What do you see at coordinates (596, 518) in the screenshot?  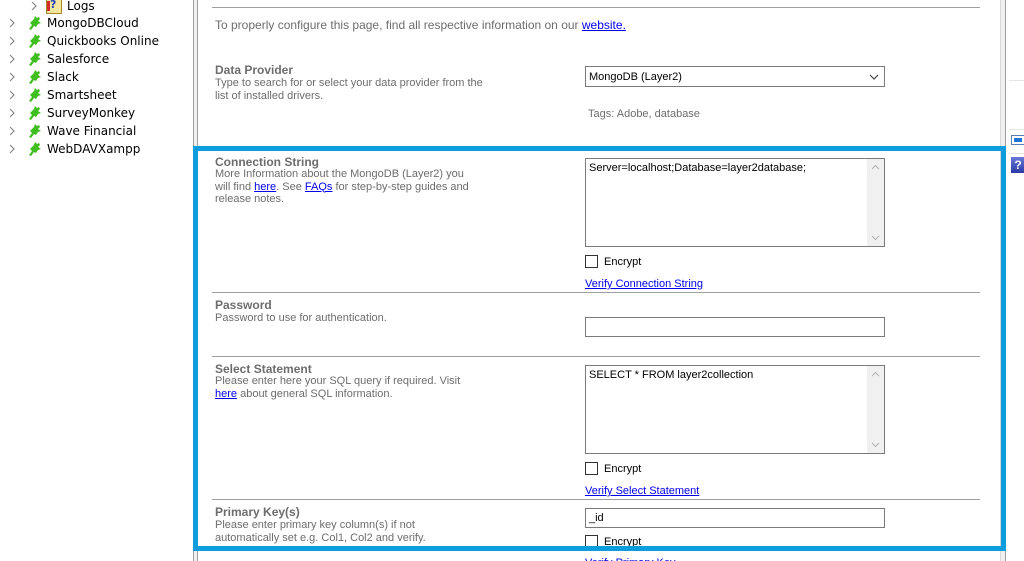 I see `primary-keys-value: _id` at bounding box center [596, 518].